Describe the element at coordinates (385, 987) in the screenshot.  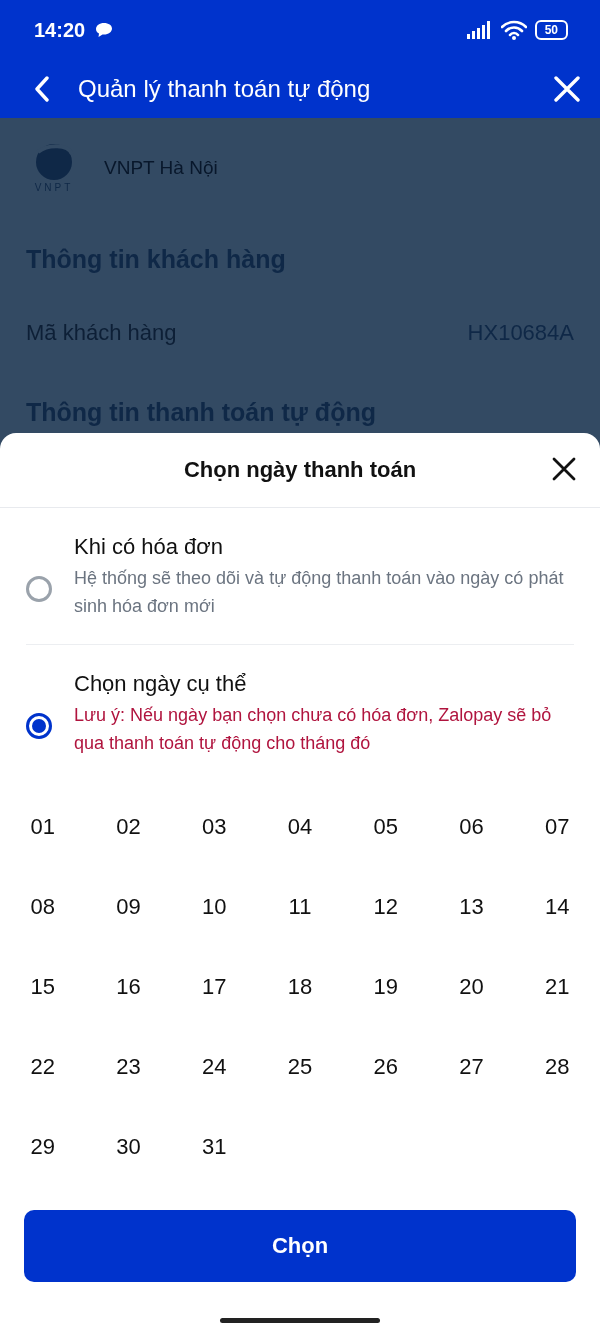
I see `day-option: 19` at that location.